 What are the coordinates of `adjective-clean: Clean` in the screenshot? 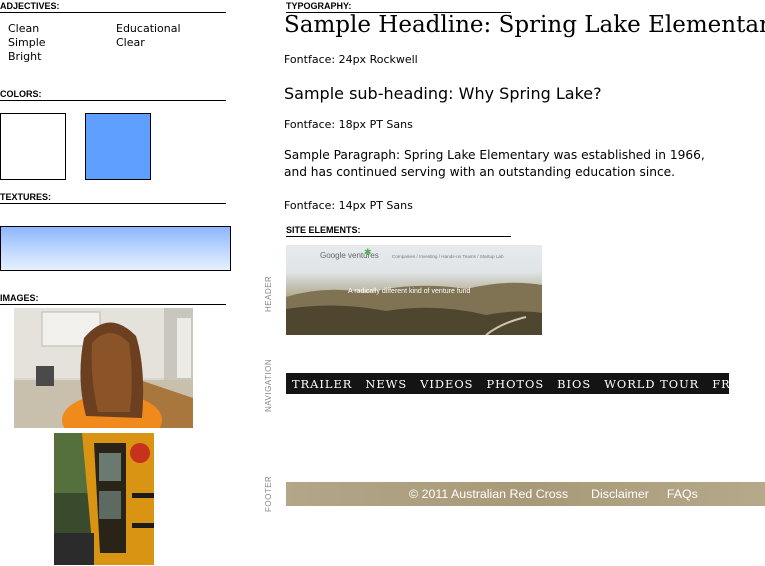 It's located at (24, 28).